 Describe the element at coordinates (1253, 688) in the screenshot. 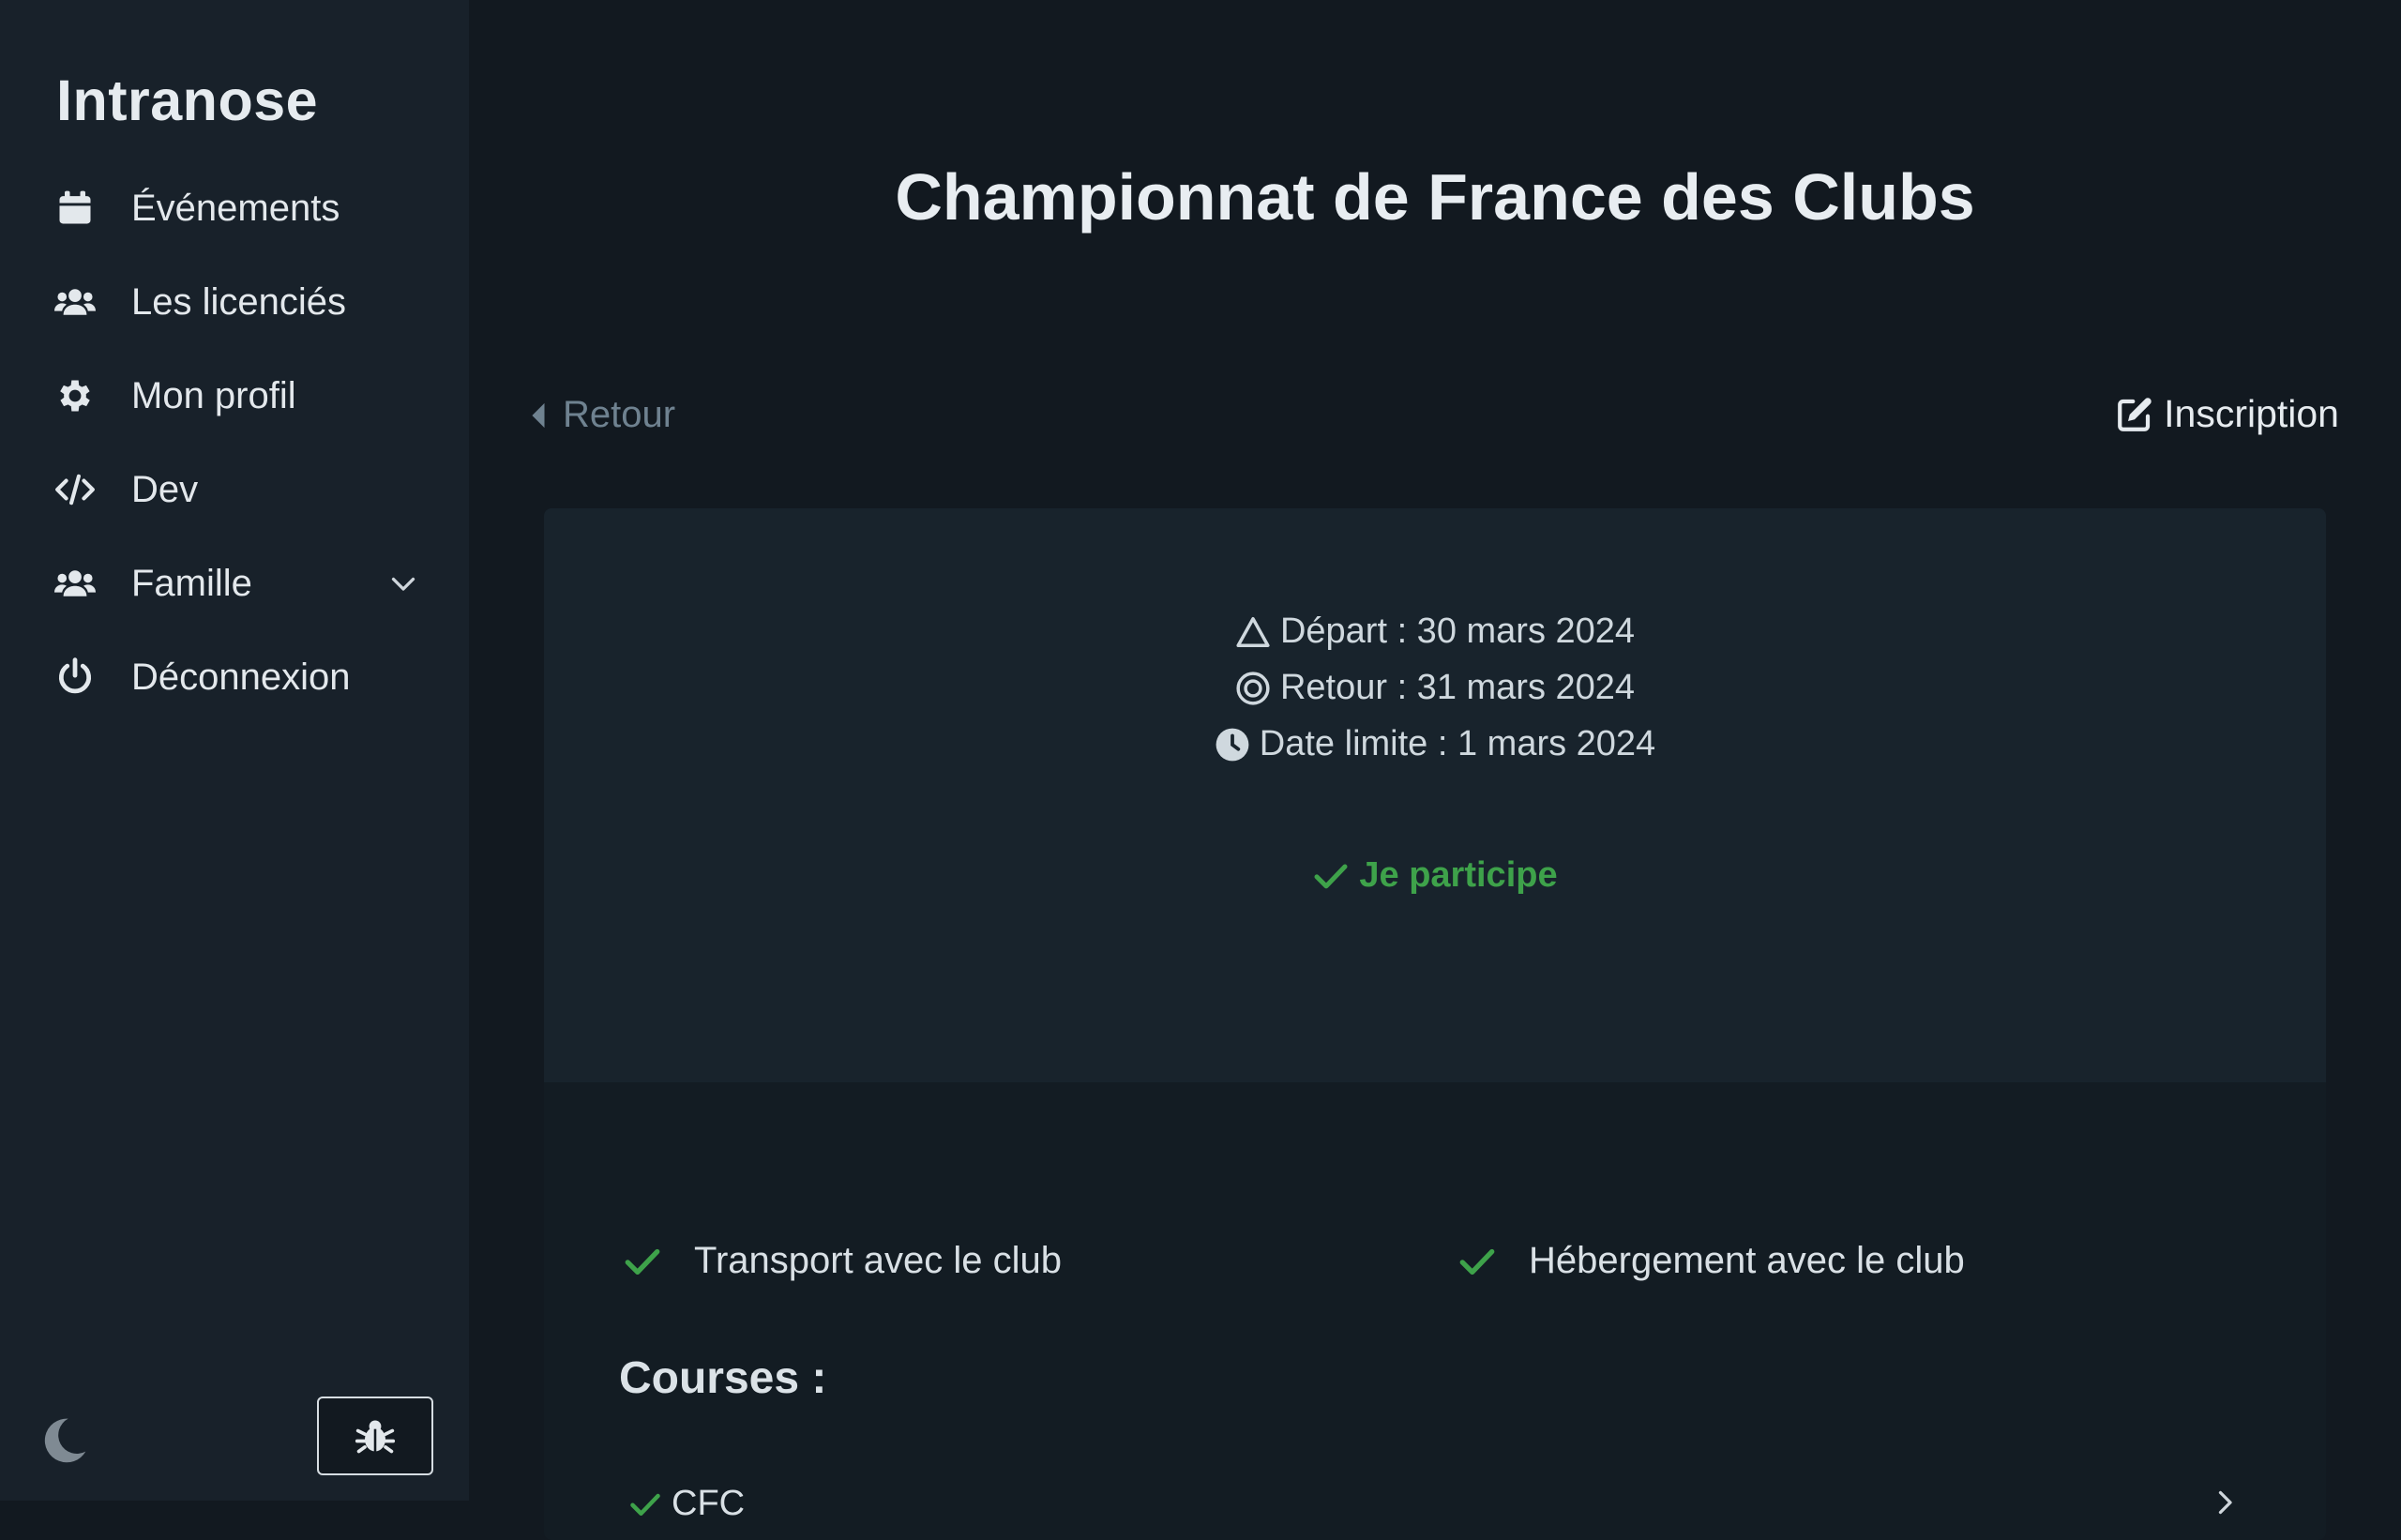

I see `target-icon` at that location.